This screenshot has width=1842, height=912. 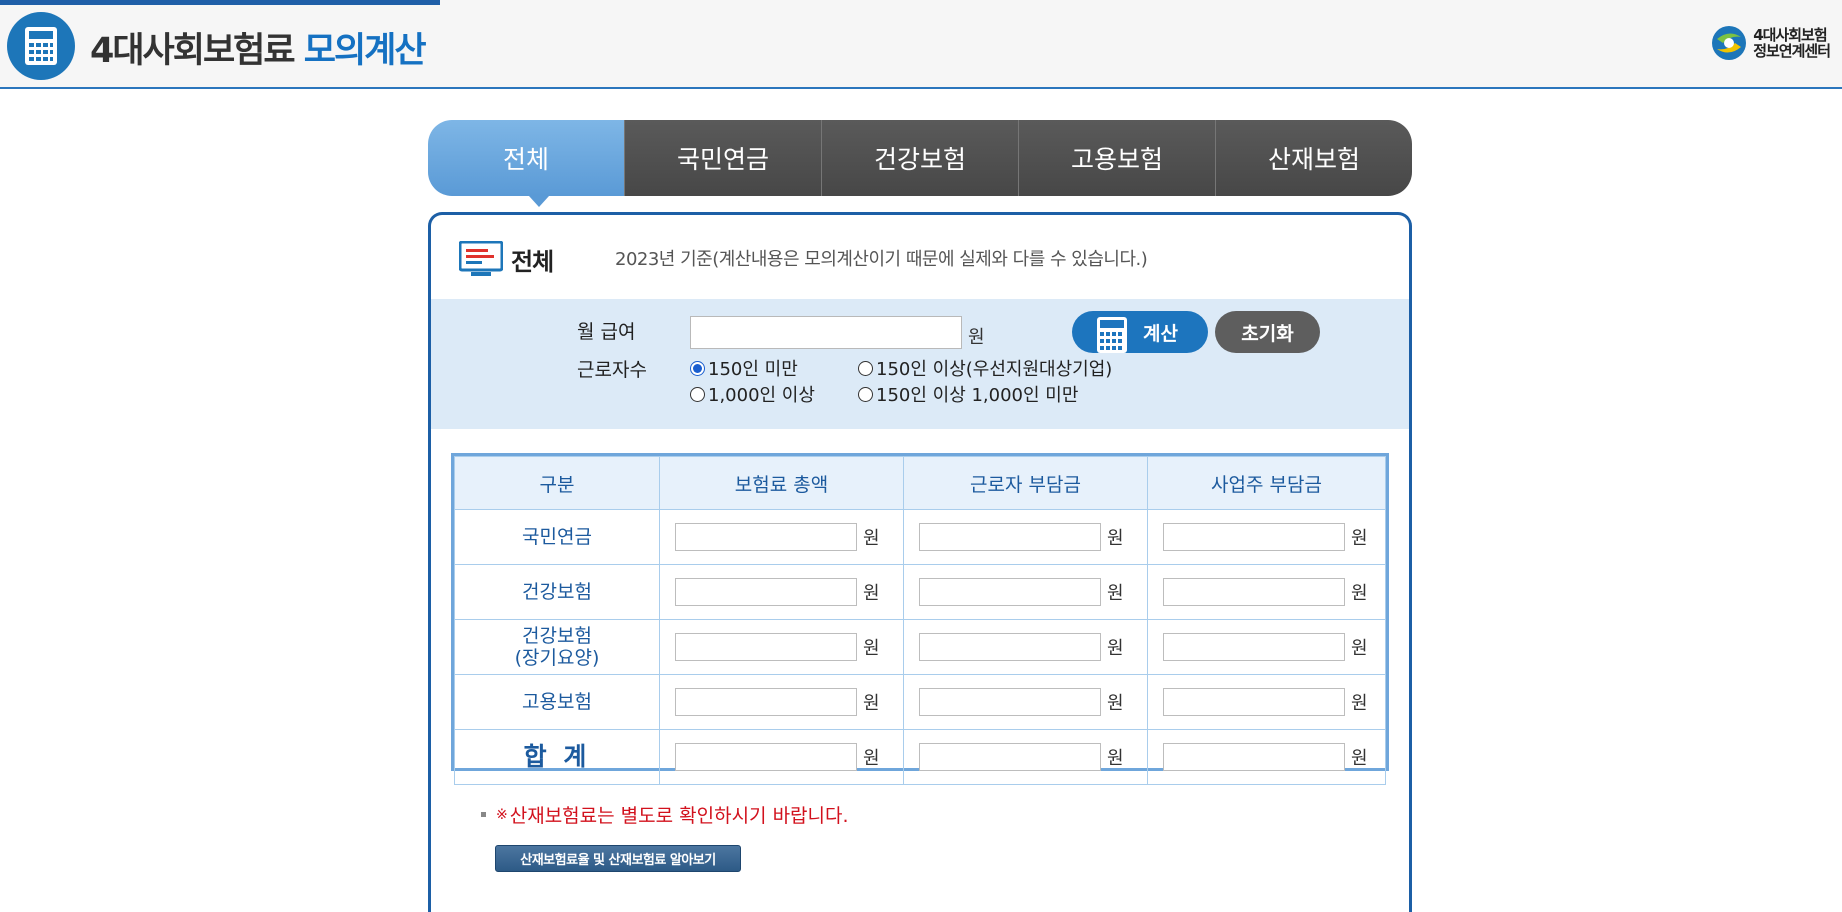 I want to click on column-header-category: 구분, so click(x=557, y=483).